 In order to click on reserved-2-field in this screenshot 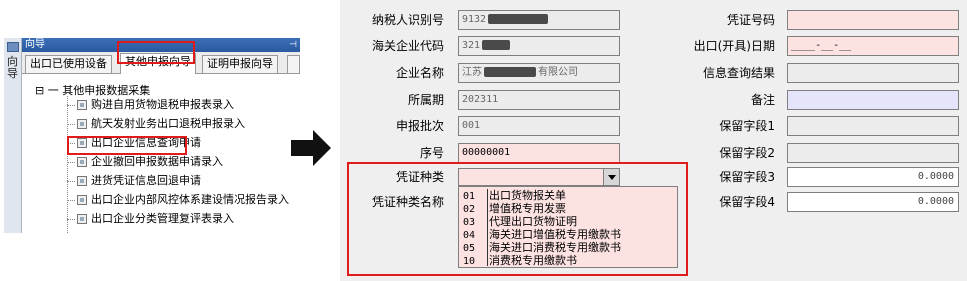, I will do `click(873, 153)`.